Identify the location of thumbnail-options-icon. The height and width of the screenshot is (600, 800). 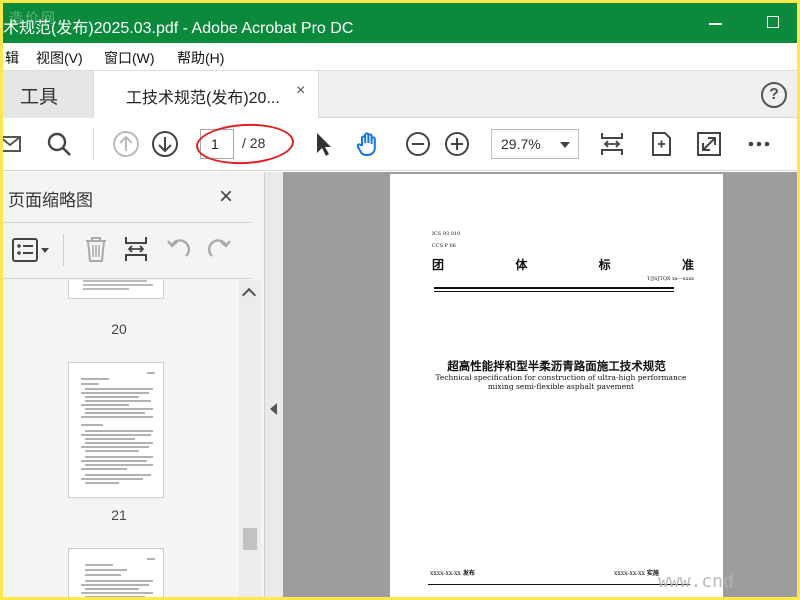
(31, 250).